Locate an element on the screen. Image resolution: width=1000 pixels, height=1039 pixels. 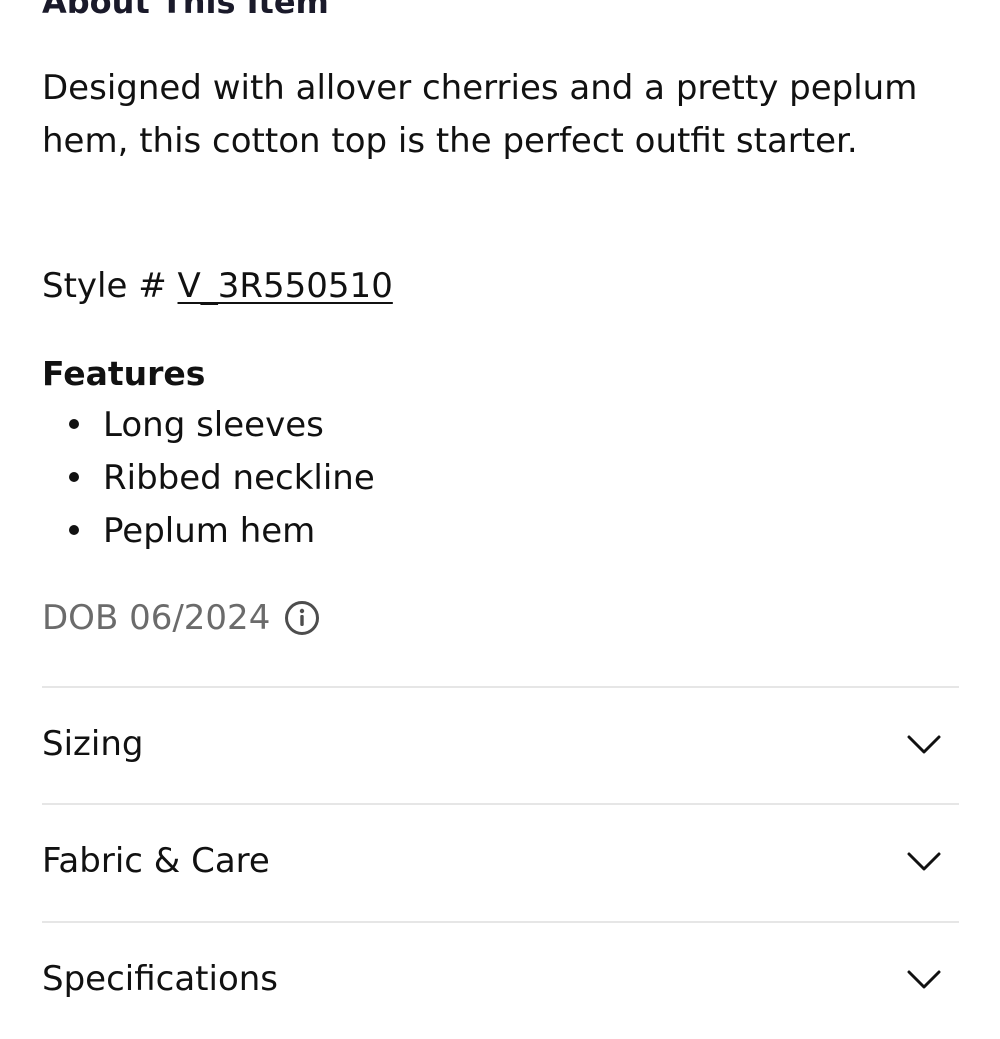
fabric-care-accordion: Fabric & Care is located at coordinates (500, 862).